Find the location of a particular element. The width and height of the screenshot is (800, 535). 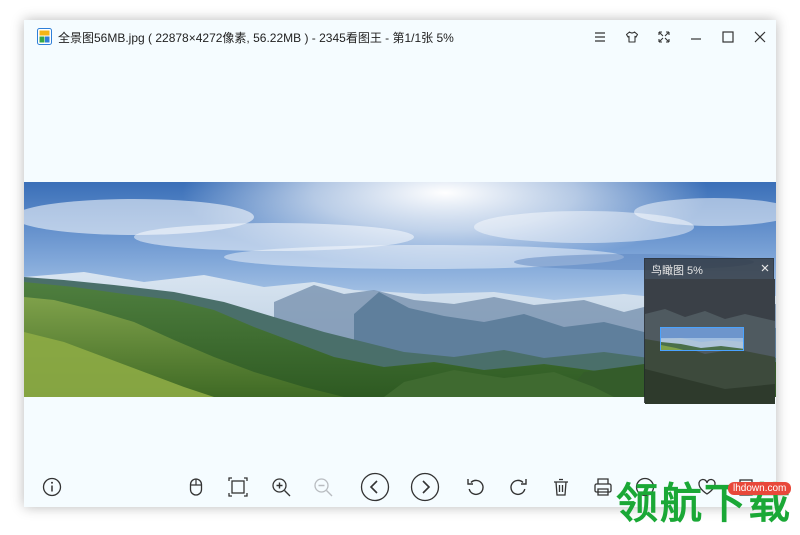

close-icon is located at coordinates (760, 37).